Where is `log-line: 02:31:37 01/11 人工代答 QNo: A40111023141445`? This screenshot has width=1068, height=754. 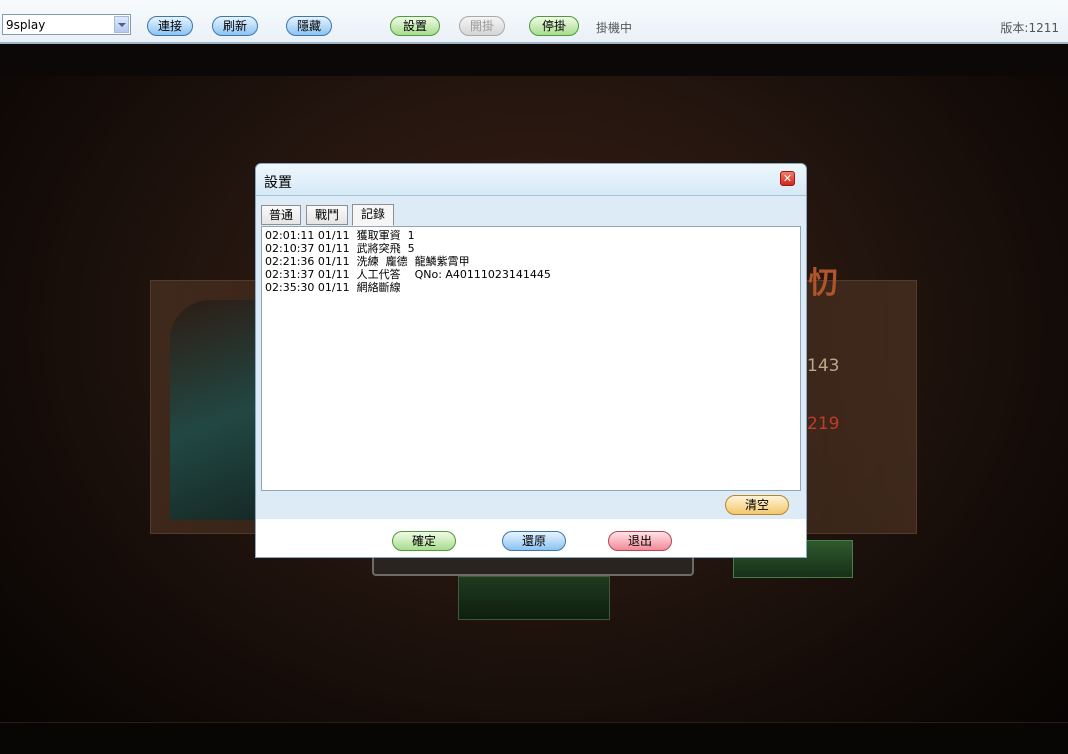 log-line: 02:31:37 01/11 人工代答 QNo: A40111023141445 is located at coordinates (408, 274).